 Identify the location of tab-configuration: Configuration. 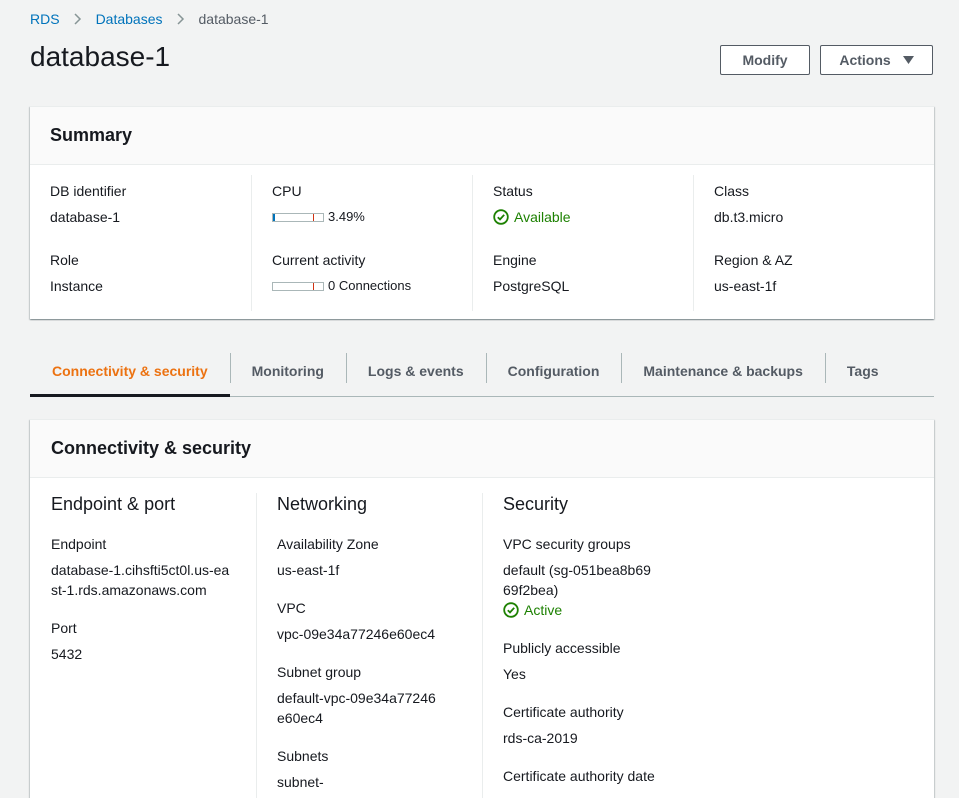
(553, 370).